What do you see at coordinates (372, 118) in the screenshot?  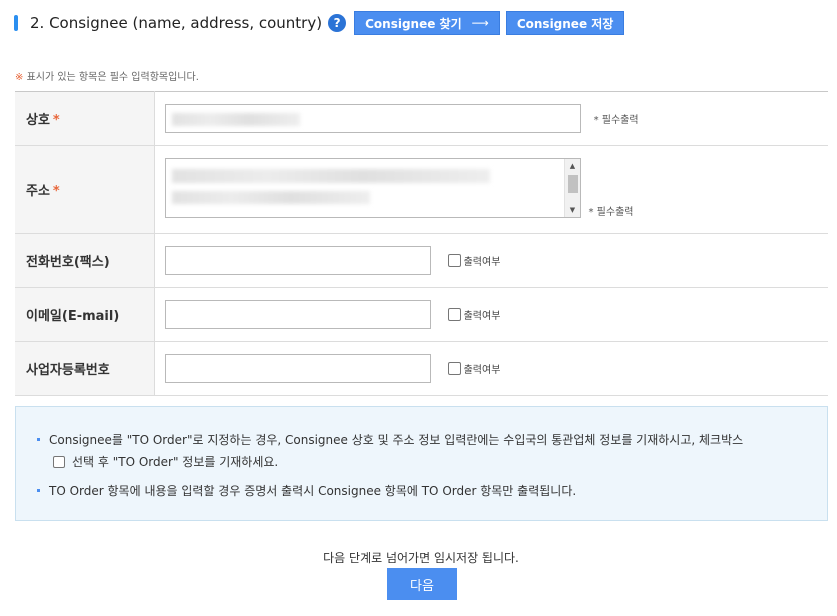 I see `consignee-name-input` at bounding box center [372, 118].